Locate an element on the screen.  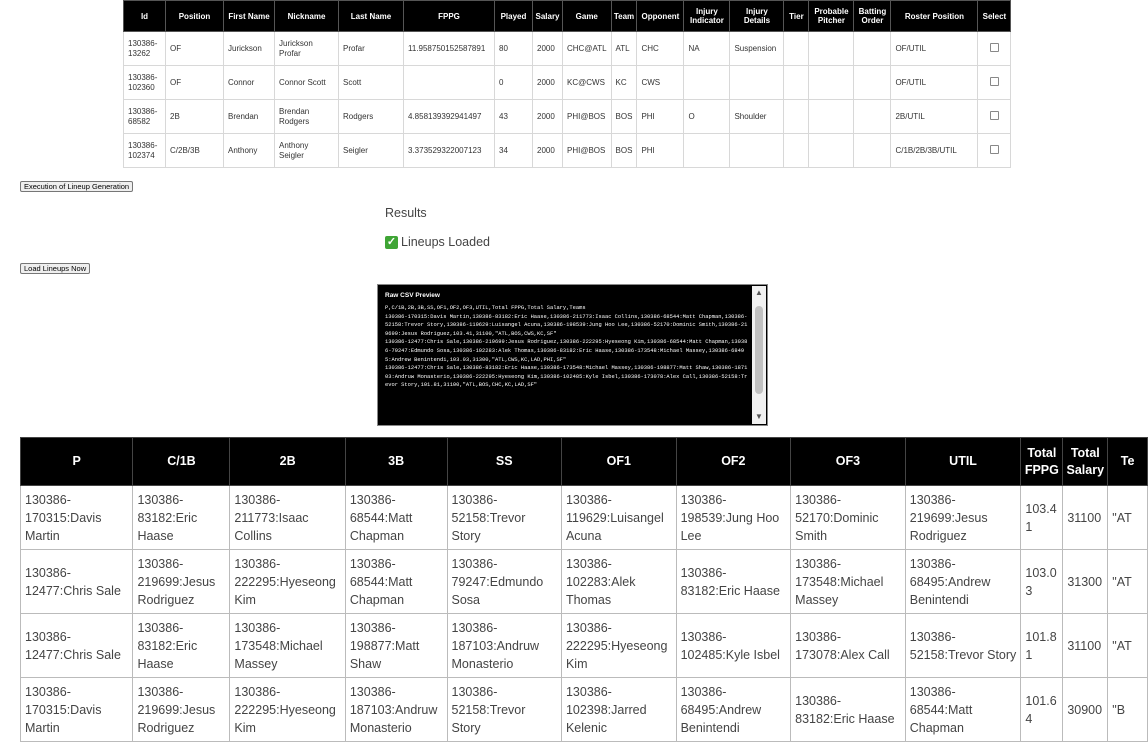
csv-preview-scrollbar: ▲ ▼ is located at coordinates (759, 355).